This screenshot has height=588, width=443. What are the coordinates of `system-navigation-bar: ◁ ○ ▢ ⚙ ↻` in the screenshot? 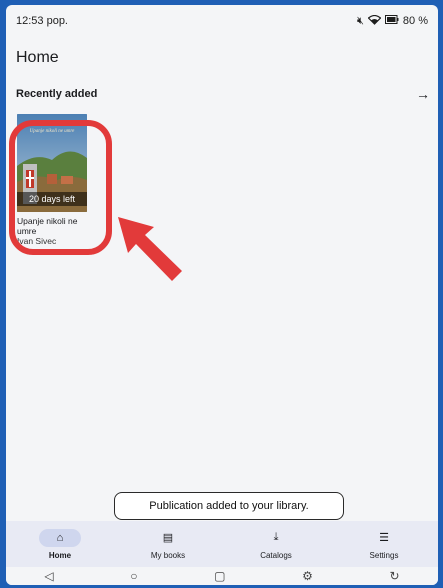 It's located at (222, 576).